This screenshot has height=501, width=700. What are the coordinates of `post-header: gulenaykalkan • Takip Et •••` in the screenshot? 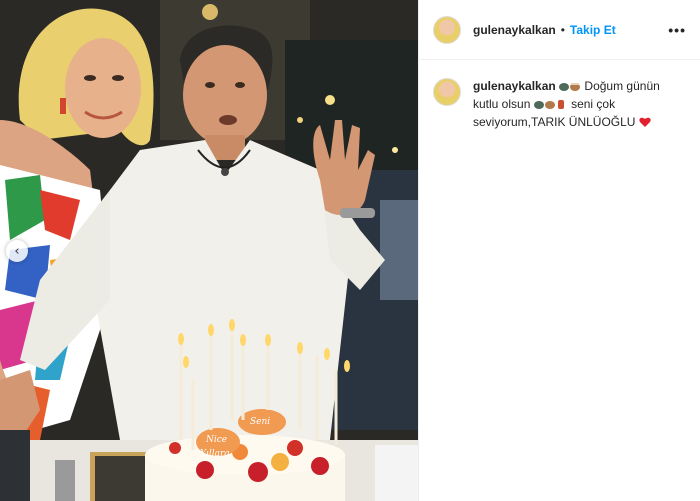 It's located at (559, 30).